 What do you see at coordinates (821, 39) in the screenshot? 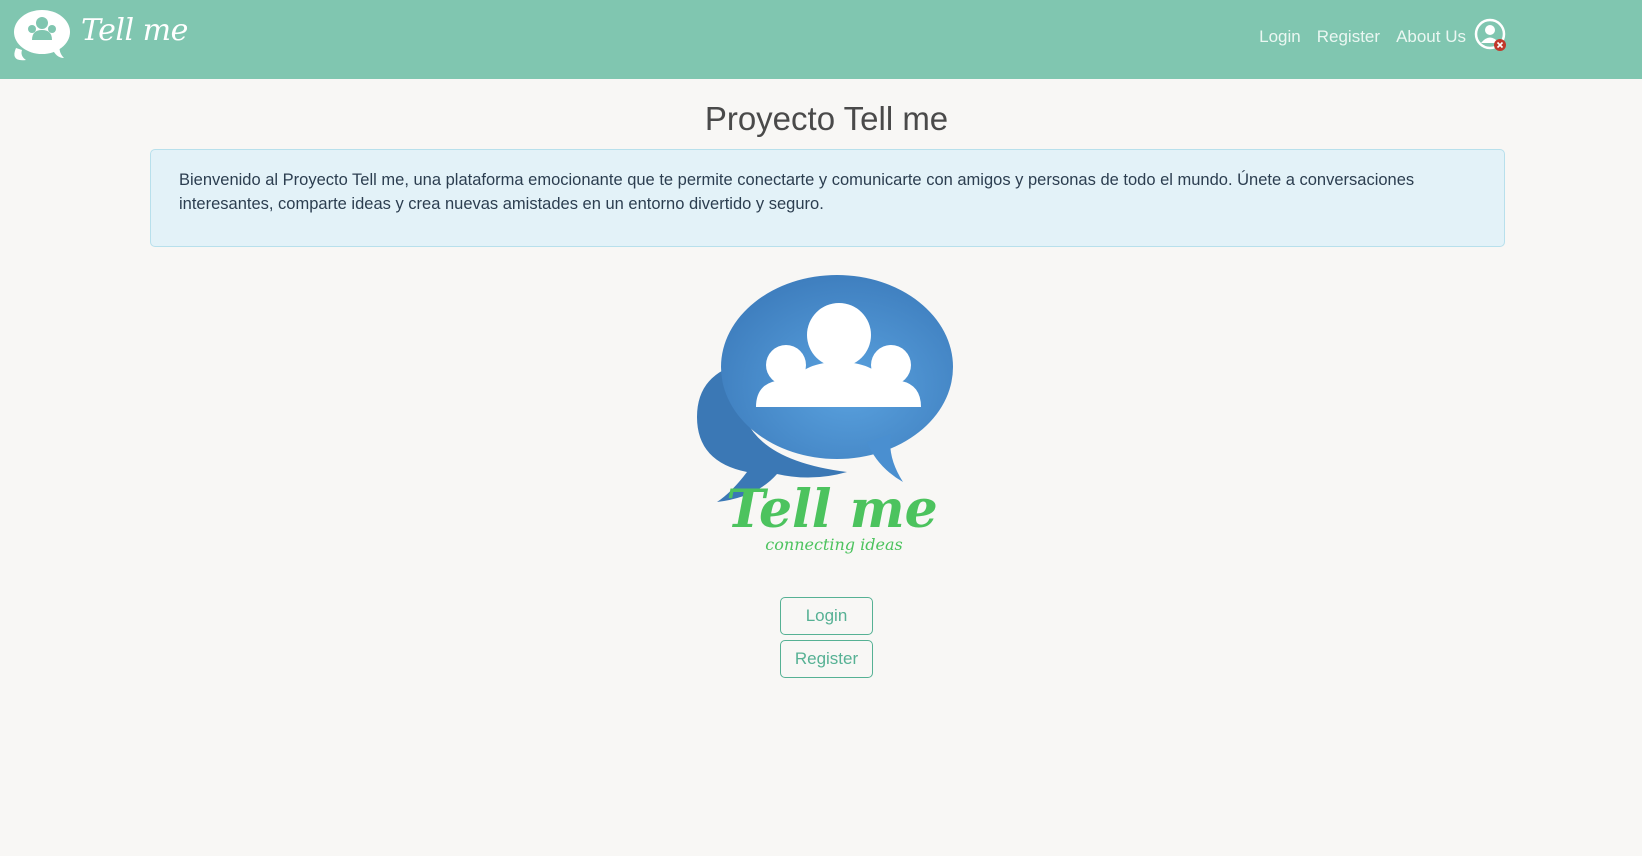
I see `navbar: Tell me Login Register About Us` at bounding box center [821, 39].